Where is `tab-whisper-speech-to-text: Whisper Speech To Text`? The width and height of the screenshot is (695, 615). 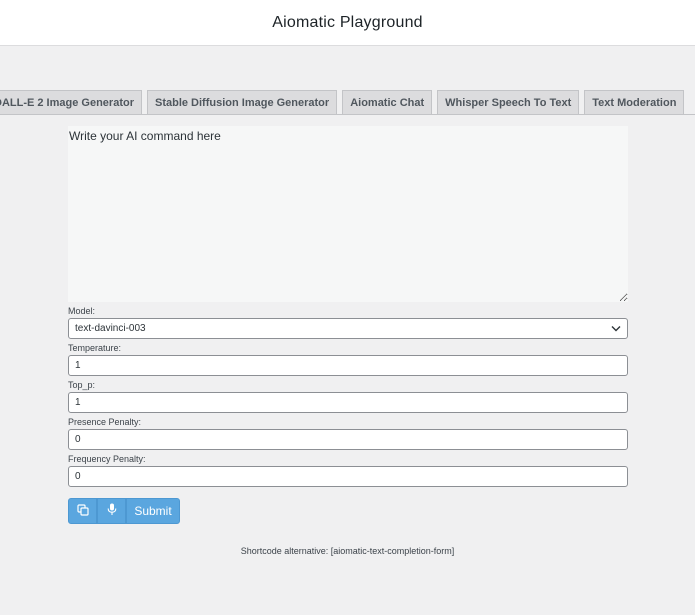
tab-whisper-speech-to-text: Whisper Speech To Text is located at coordinates (508, 102).